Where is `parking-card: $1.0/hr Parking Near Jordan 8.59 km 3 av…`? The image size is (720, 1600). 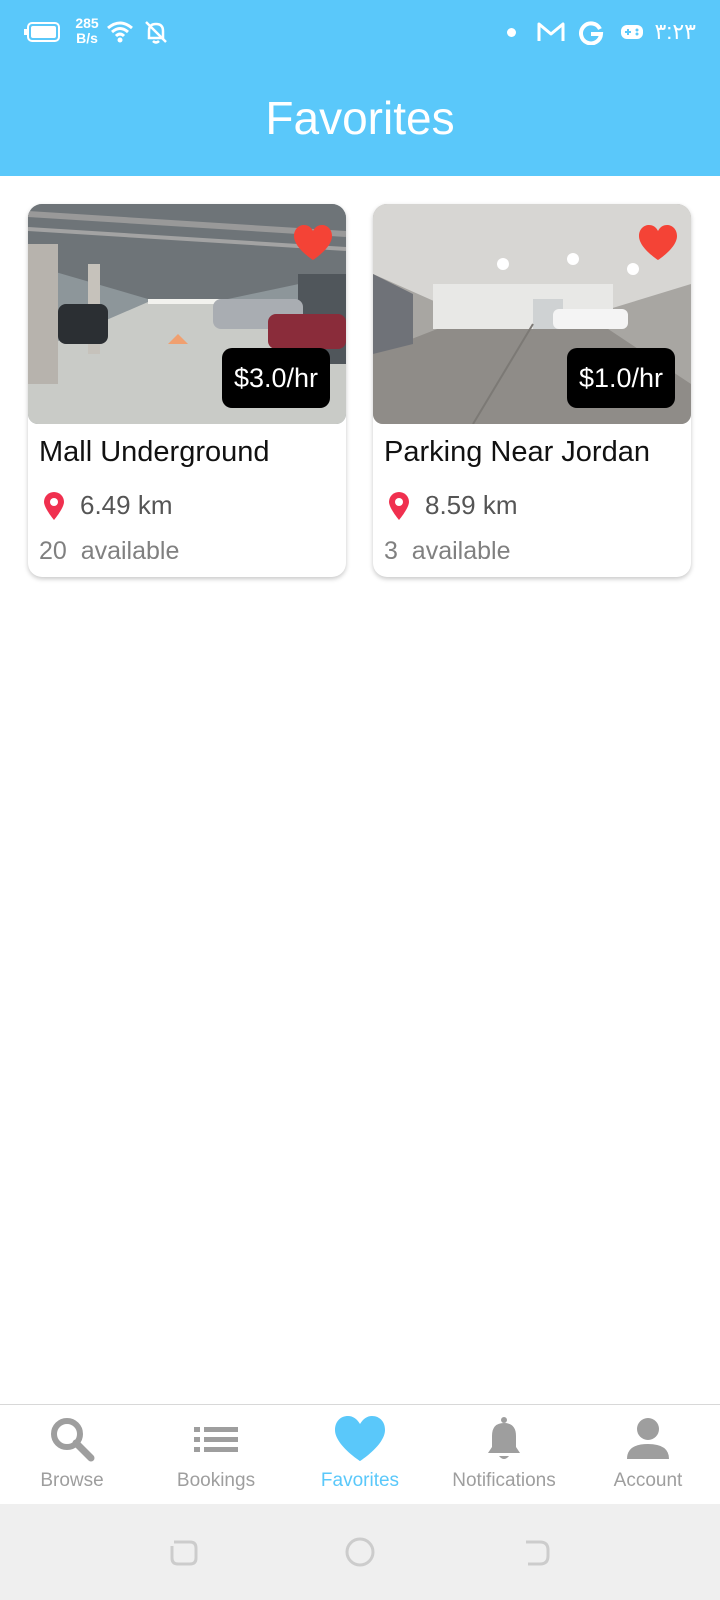 parking-card: $1.0/hr Parking Near Jordan 8.59 km 3 av… is located at coordinates (532, 390).